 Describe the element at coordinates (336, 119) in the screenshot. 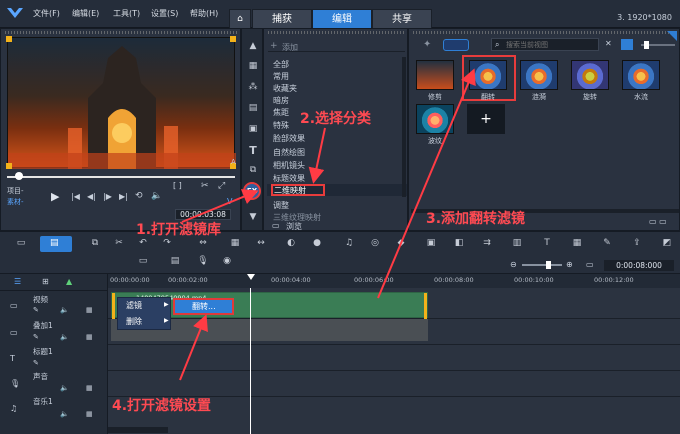

I see `annotation-step-2: 2.选择分类` at that location.